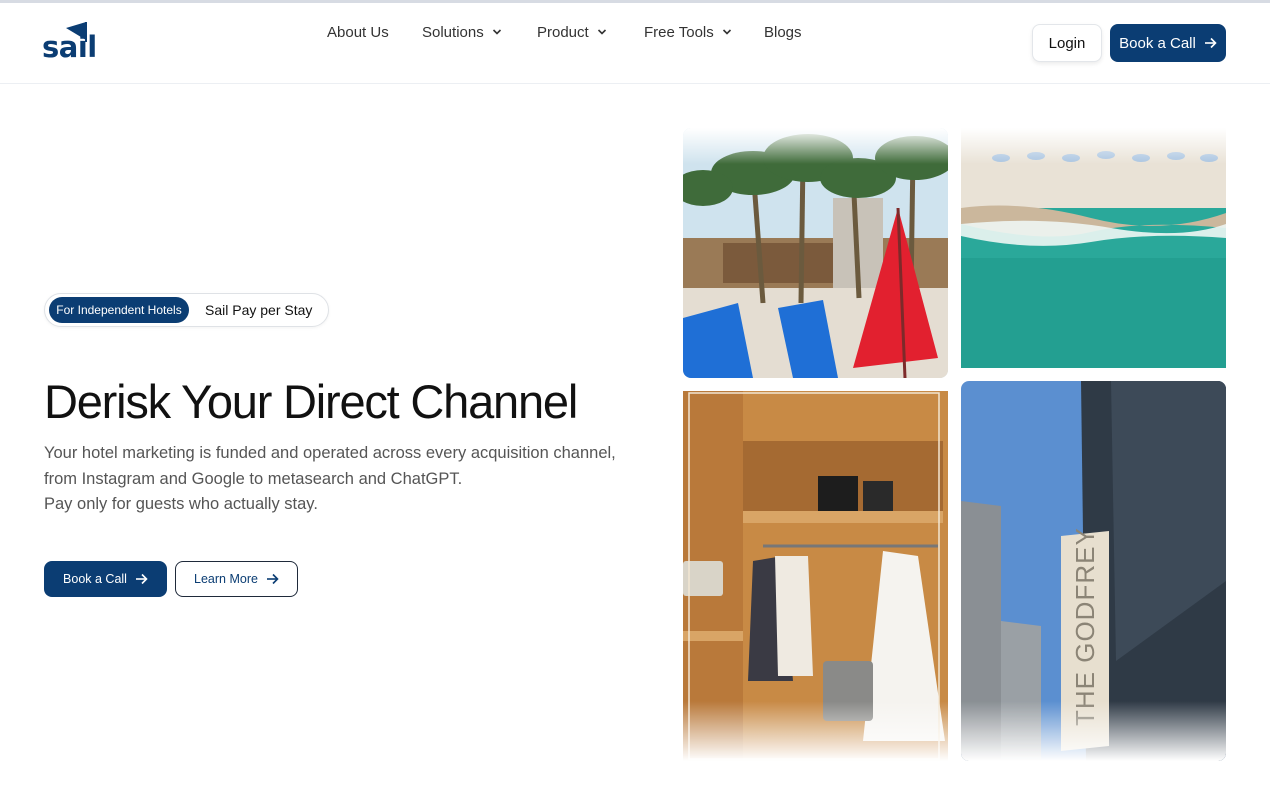  Describe the element at coordinates (679, 32) in the screenshot. I see `nav-free-tools-label: Free Tools` at that location.